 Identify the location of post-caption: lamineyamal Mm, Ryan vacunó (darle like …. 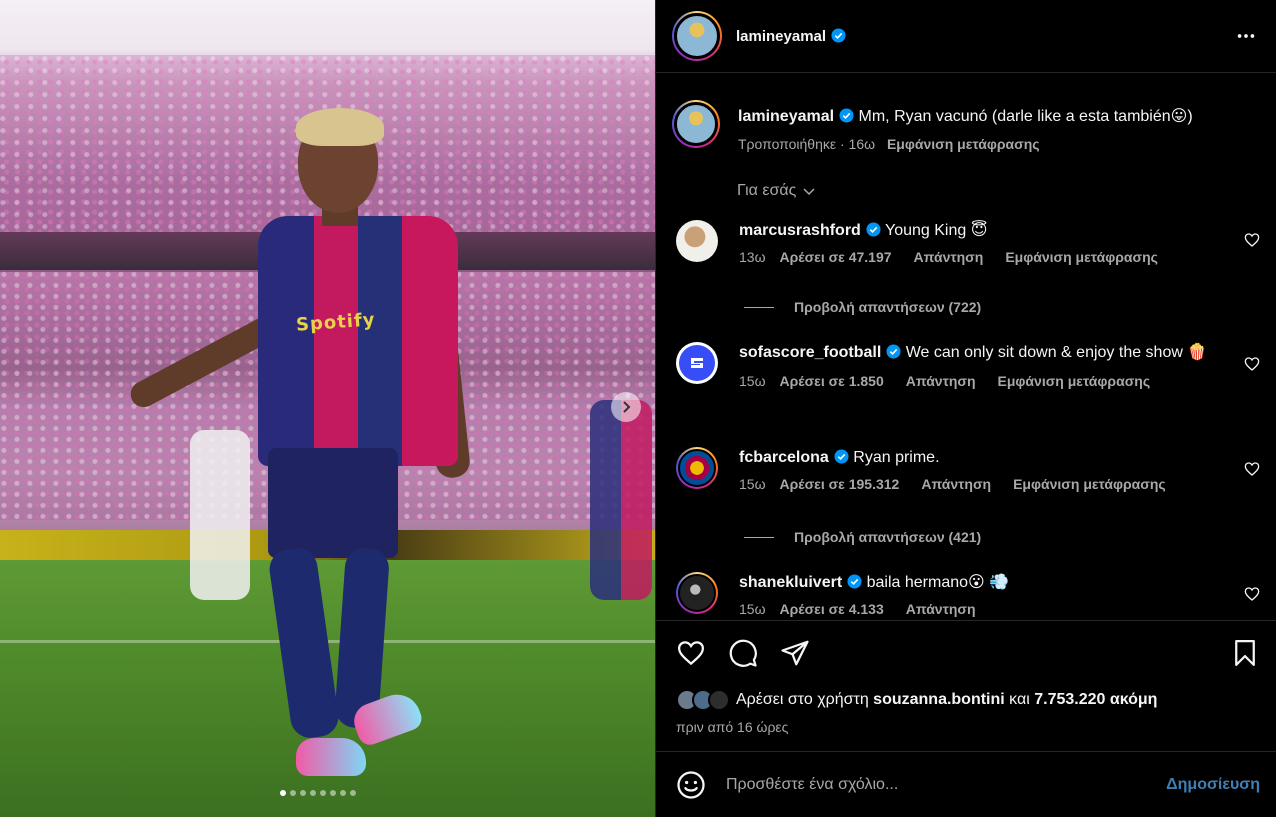
(932, 126).